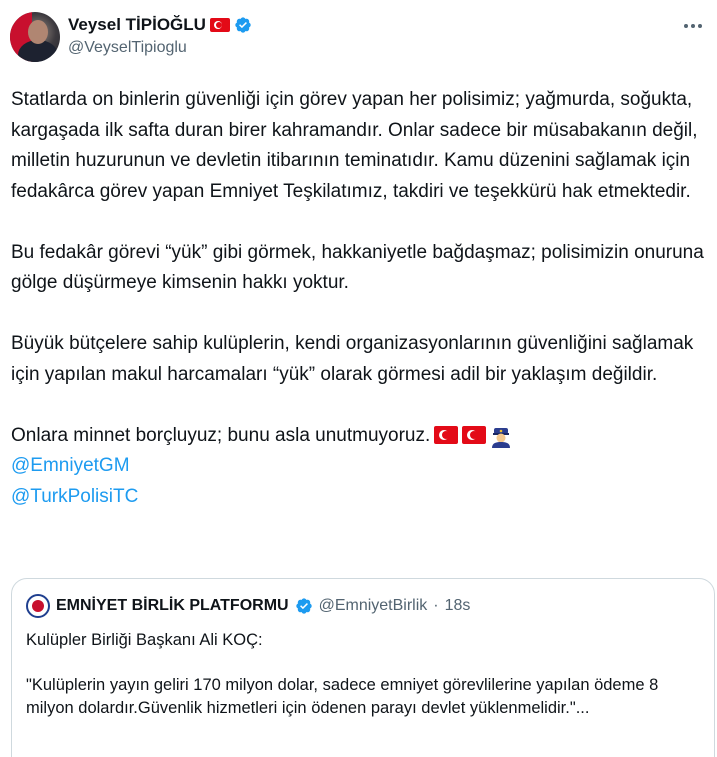  I want to click on more-options-icon, so click(693, 26).